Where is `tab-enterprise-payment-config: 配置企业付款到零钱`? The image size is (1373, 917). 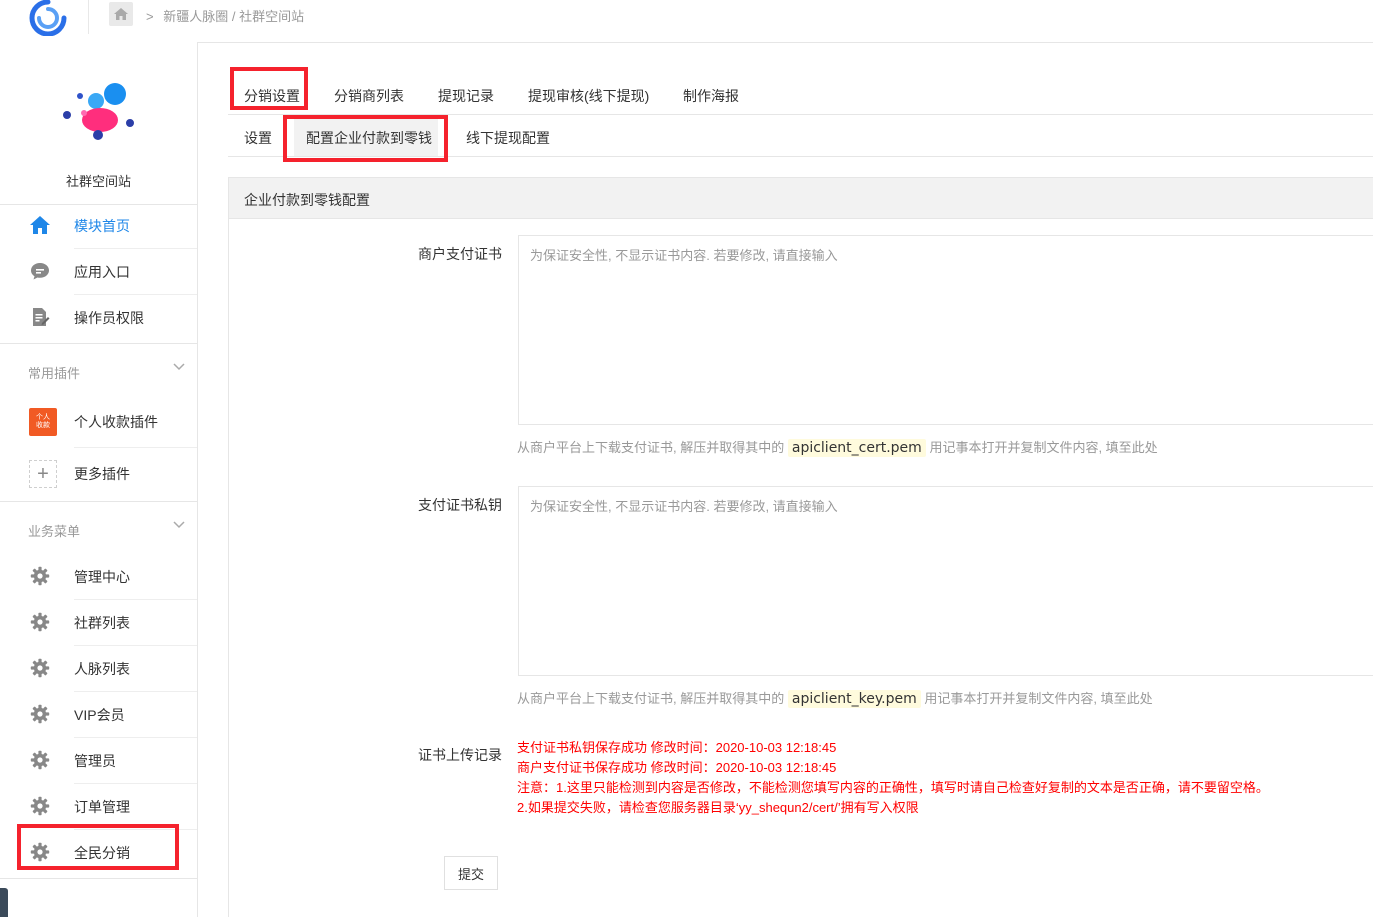
tab-enterprise-payment-config: 配置企业付款到零钱 is located at coordinates (369, 138).